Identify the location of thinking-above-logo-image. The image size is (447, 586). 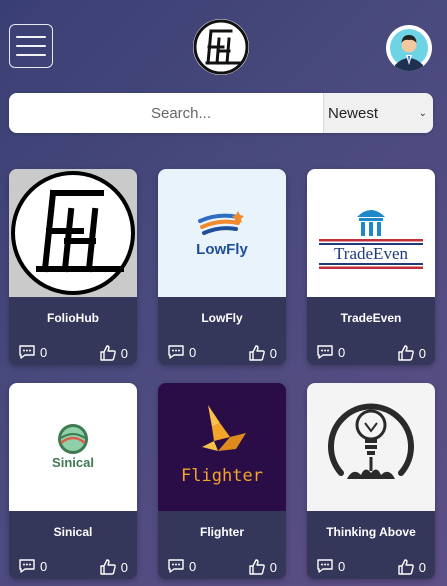
(371, 447).